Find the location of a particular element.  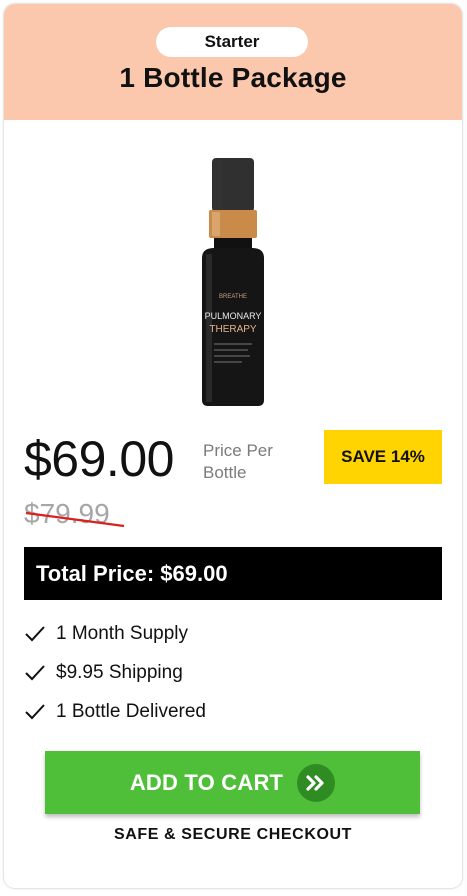

feature-text: $9.95 Shipping is located at coordinates (119, 672).